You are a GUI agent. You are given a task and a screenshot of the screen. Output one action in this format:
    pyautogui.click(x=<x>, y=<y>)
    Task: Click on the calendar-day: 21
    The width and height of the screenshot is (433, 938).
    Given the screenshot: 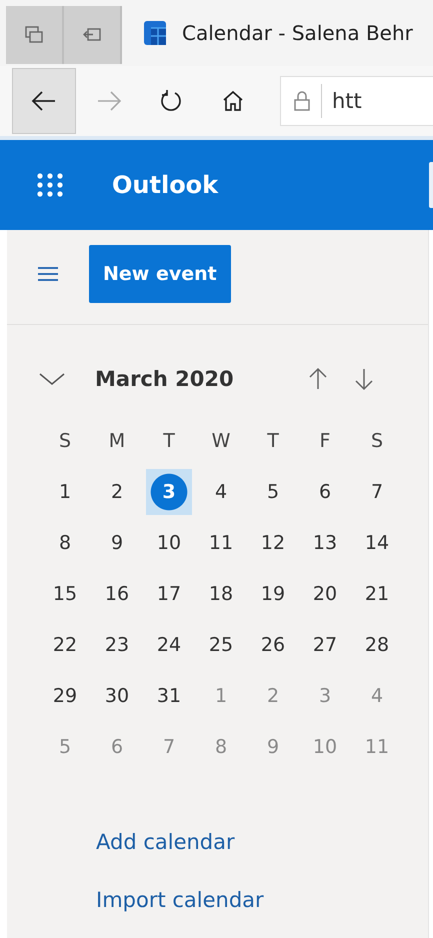 What is the action you would take?
    pyautogui.click(x=377, y=593)
    